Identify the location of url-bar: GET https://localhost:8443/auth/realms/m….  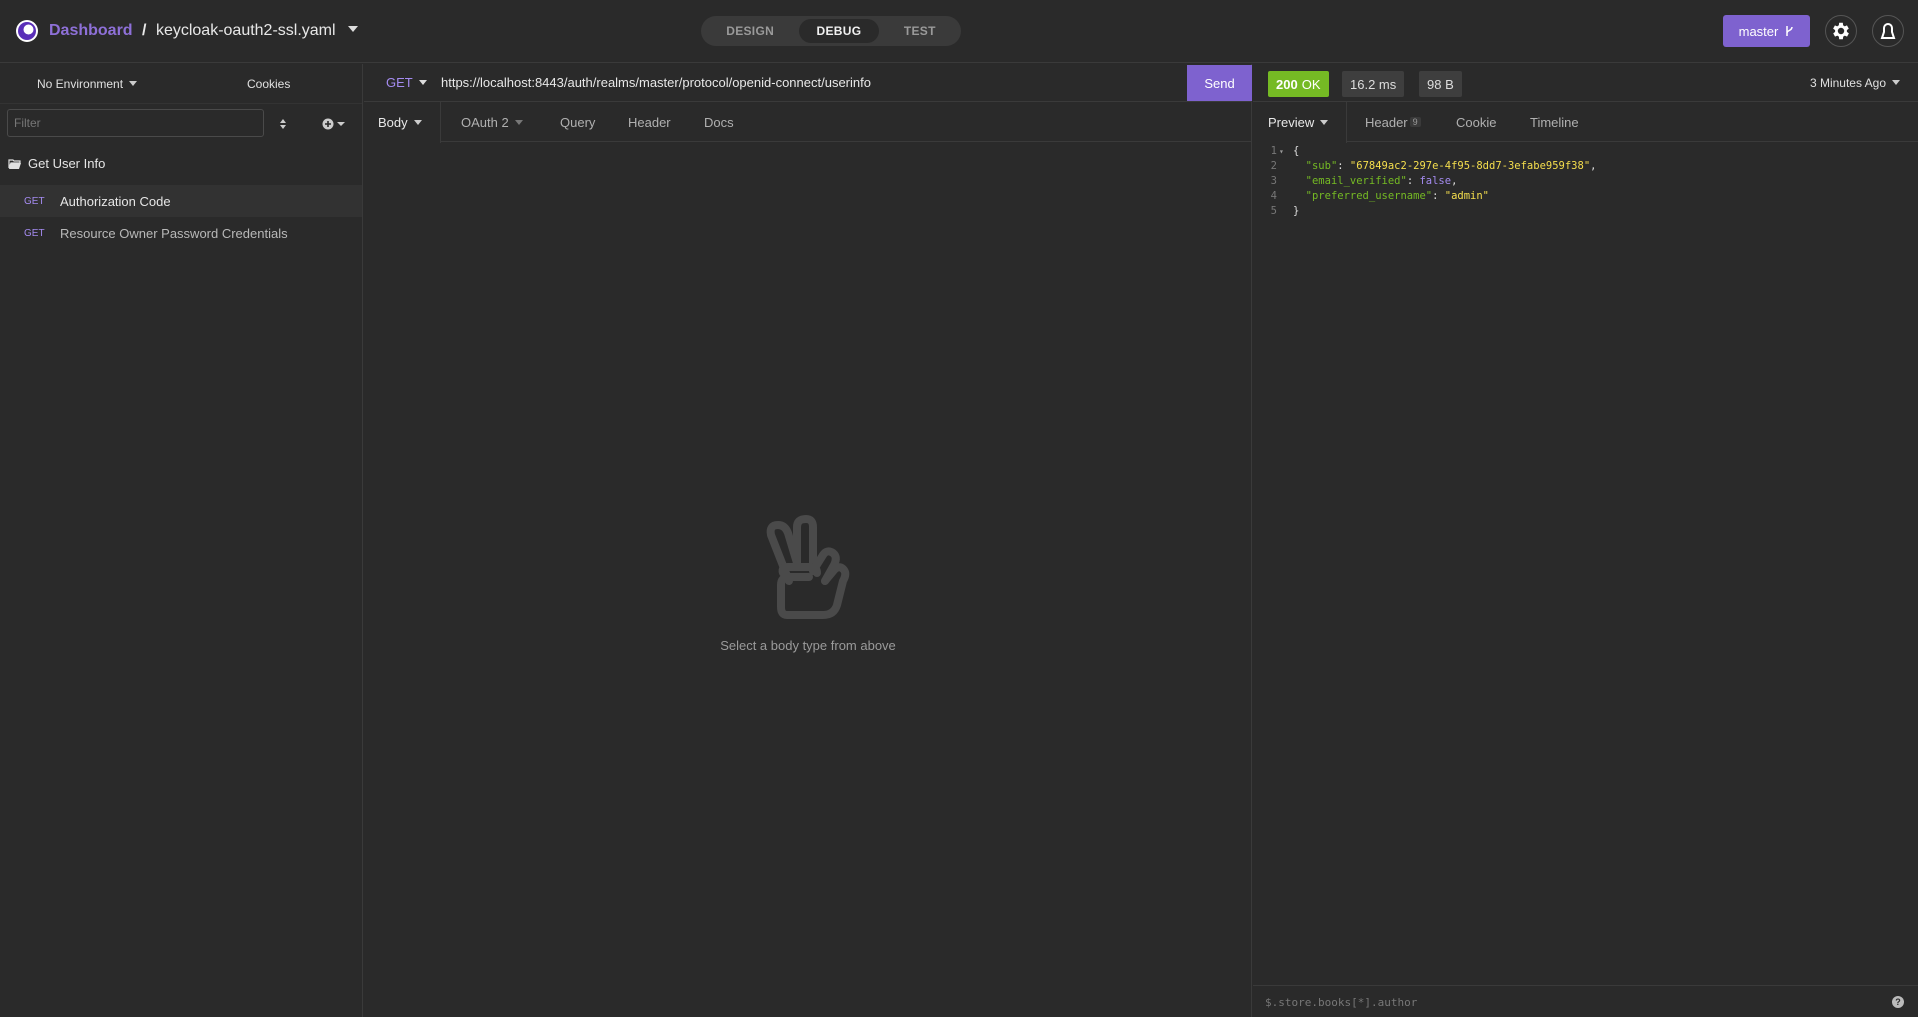
(808, 83).